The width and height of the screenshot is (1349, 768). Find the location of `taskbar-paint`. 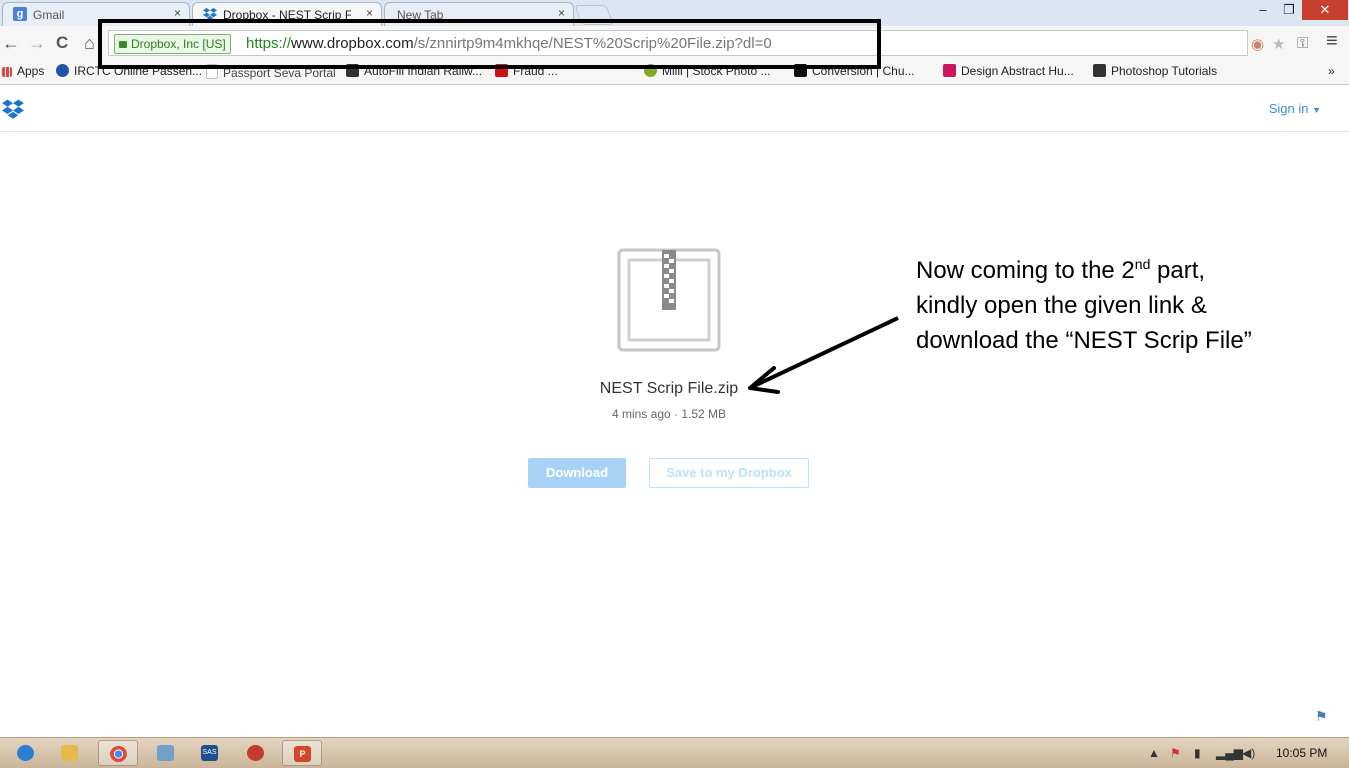

taskbar-paint is located at coordinates (256, 753).